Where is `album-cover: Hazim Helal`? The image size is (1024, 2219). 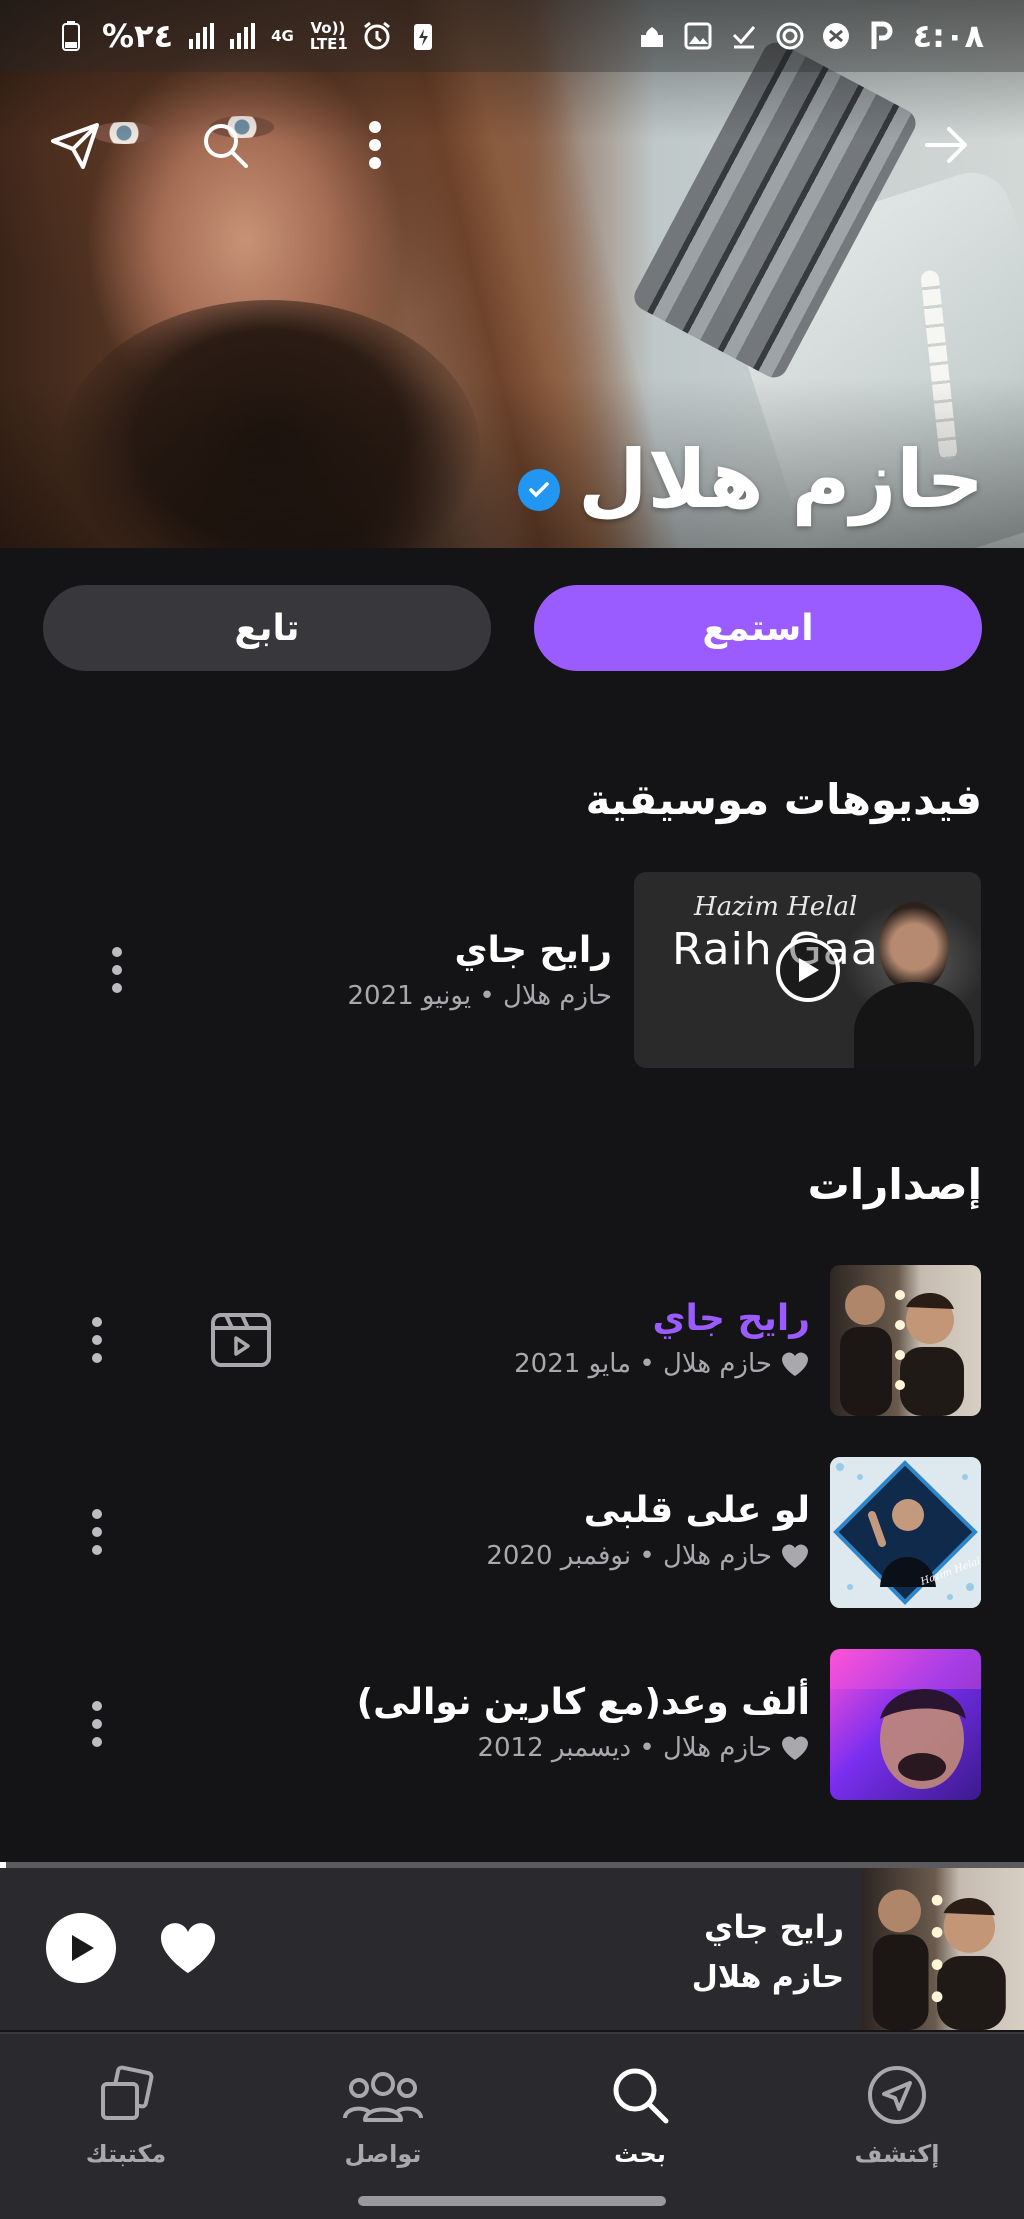
album-cover: Hazim Helal is located at coordinates (905, 1532).